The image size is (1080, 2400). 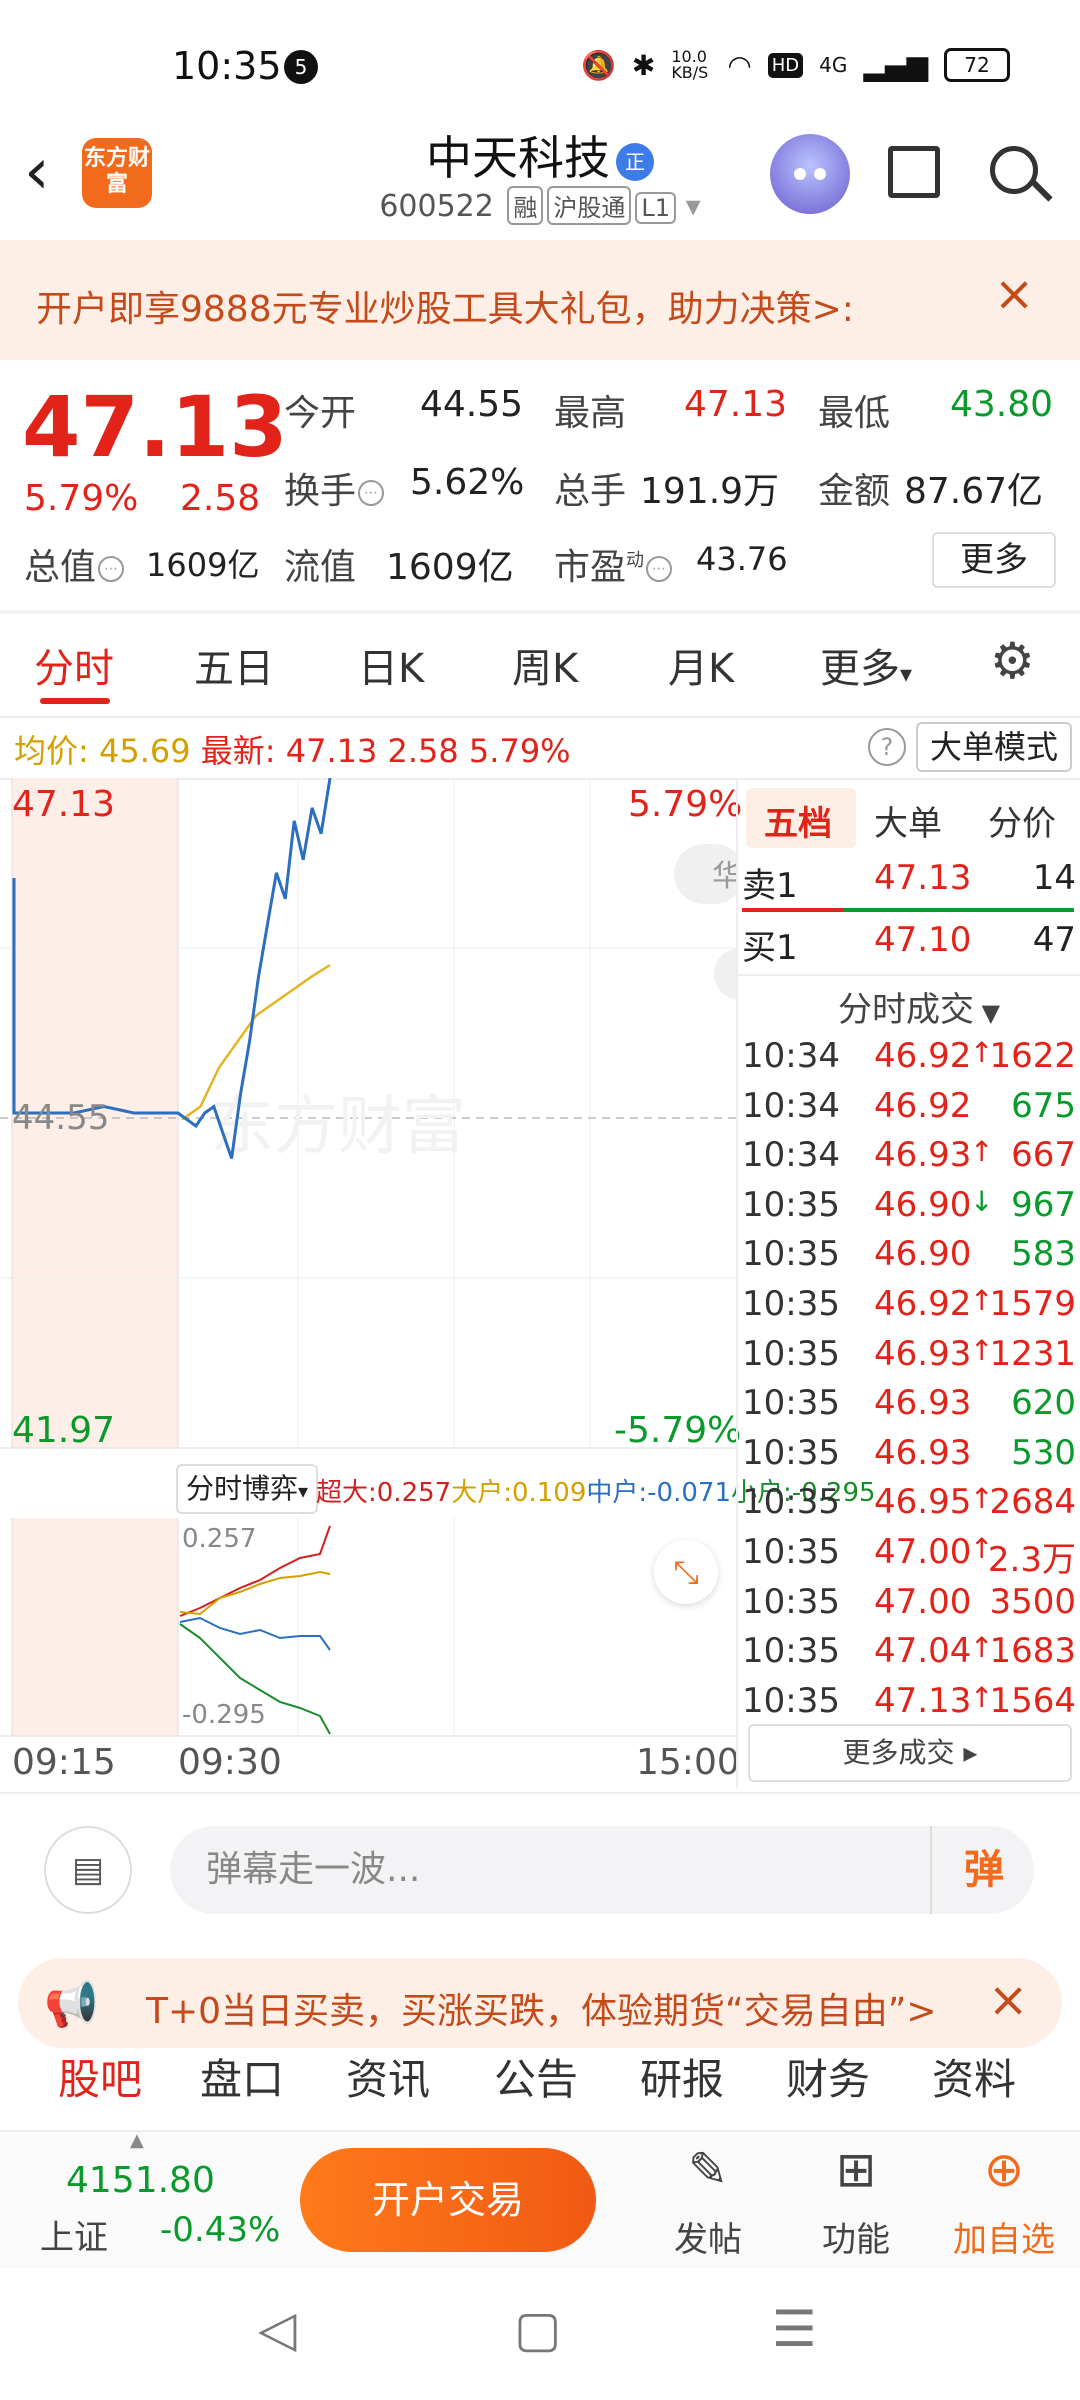 I want to click on amount-value: 87.67亿, so click(x=974, y=491).